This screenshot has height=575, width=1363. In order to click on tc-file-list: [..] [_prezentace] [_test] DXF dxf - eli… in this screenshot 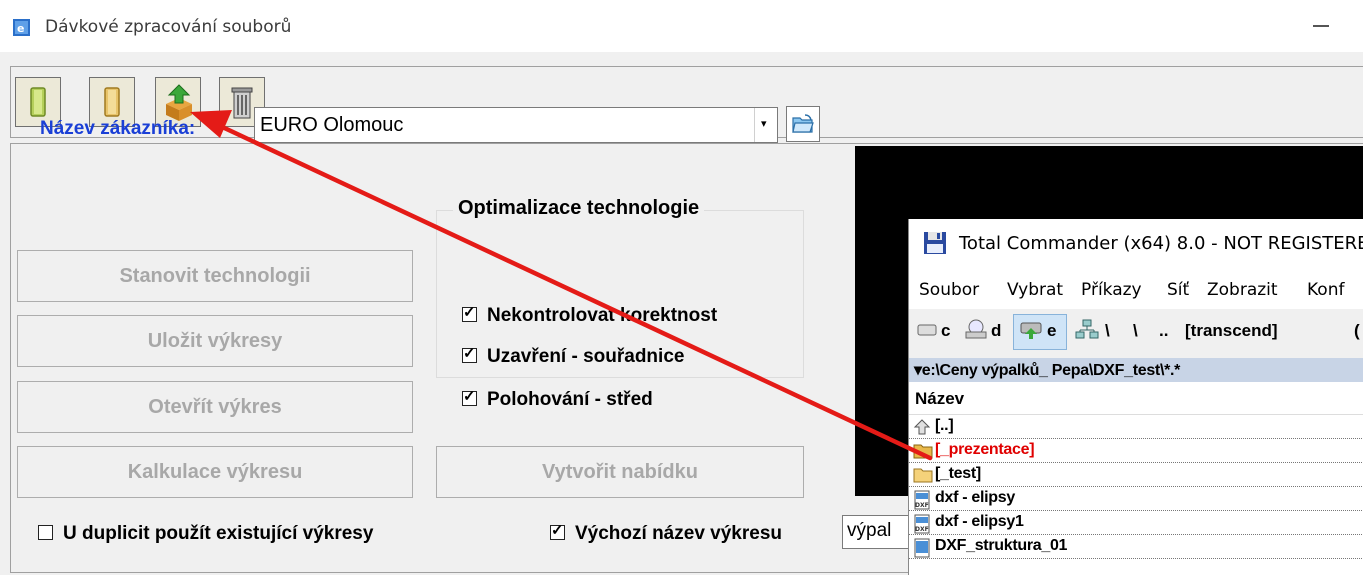, I will do `click(1136, 495)`.